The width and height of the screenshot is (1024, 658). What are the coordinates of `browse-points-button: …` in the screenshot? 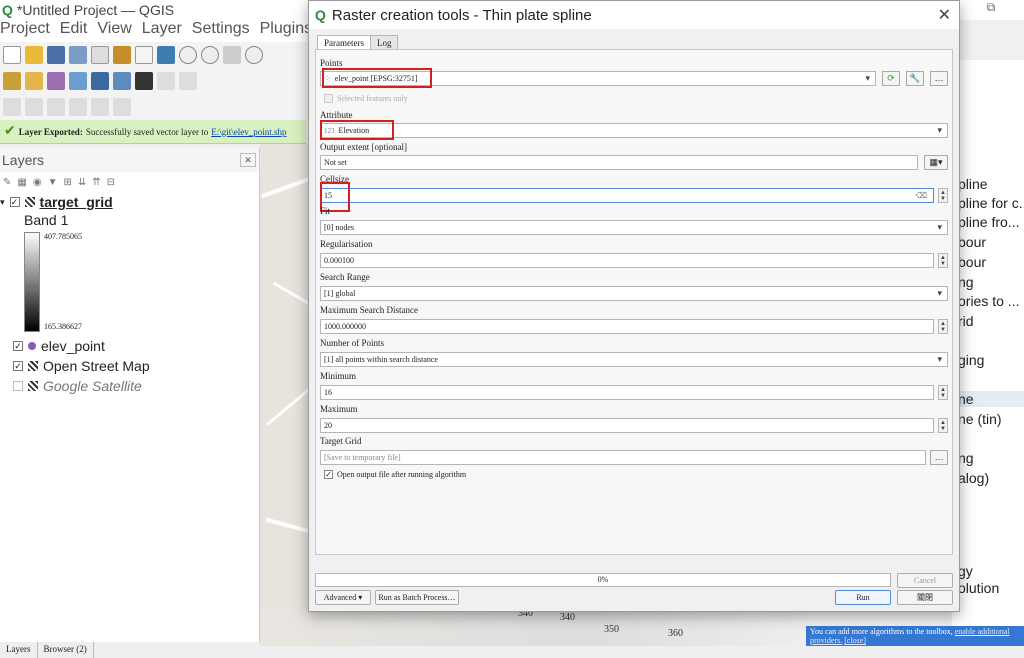 It's located at (939, 78).